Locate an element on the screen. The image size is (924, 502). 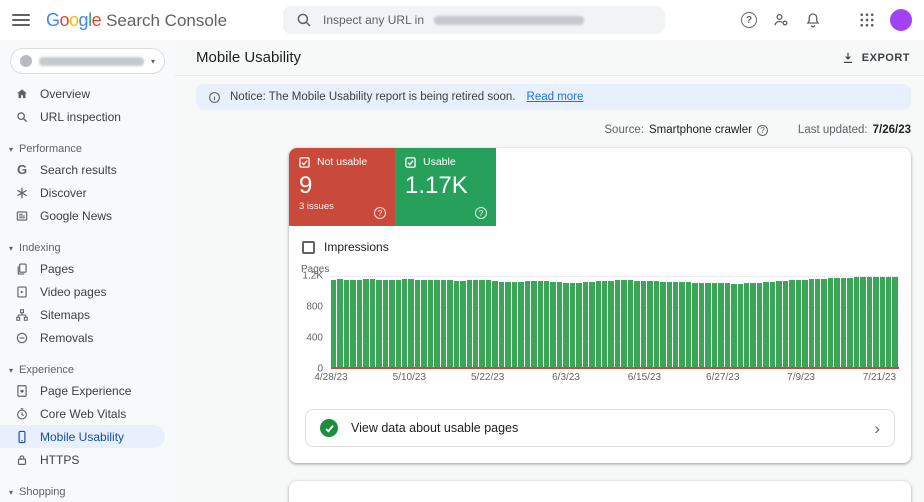
unchecked-checkbox-icon is located at coordinates (308, 247).